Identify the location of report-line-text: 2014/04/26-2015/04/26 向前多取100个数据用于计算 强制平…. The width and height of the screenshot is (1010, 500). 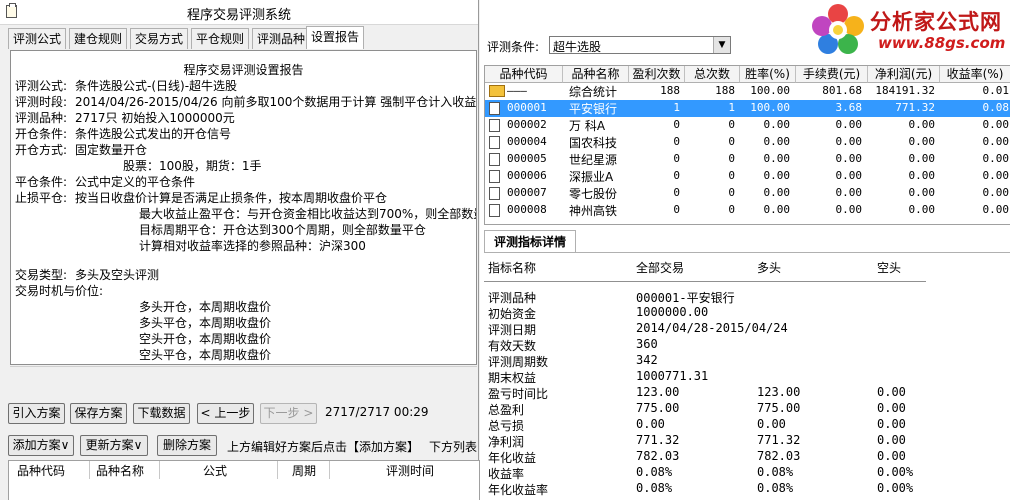
(276, 102).